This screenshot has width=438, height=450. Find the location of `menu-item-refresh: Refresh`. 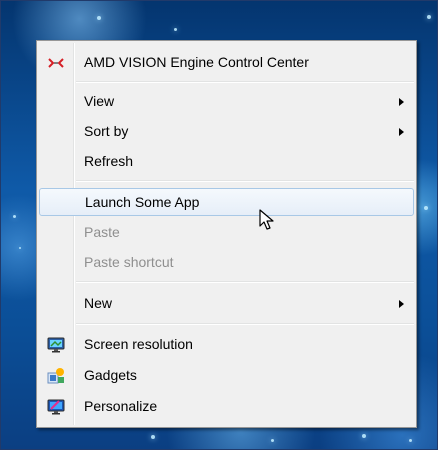

menu-item-refresh: Refresh is located at coordinates (226, 162).